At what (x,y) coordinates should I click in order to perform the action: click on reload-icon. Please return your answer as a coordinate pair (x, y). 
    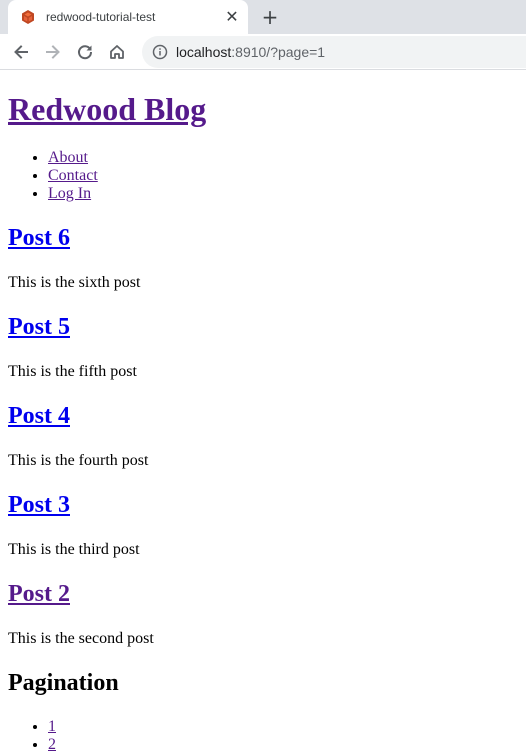
    Looking at the image, I should click on (85, 51).